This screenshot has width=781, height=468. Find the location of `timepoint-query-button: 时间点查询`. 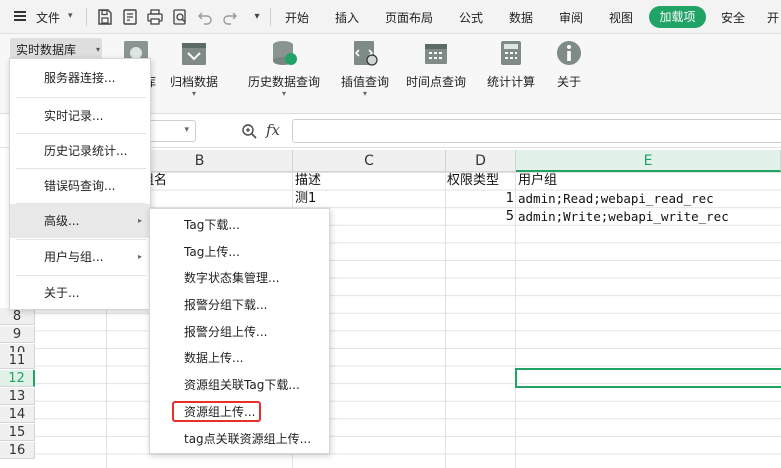

timepoint-query-button: 时间点查询 is located at coordinates (436, 64).